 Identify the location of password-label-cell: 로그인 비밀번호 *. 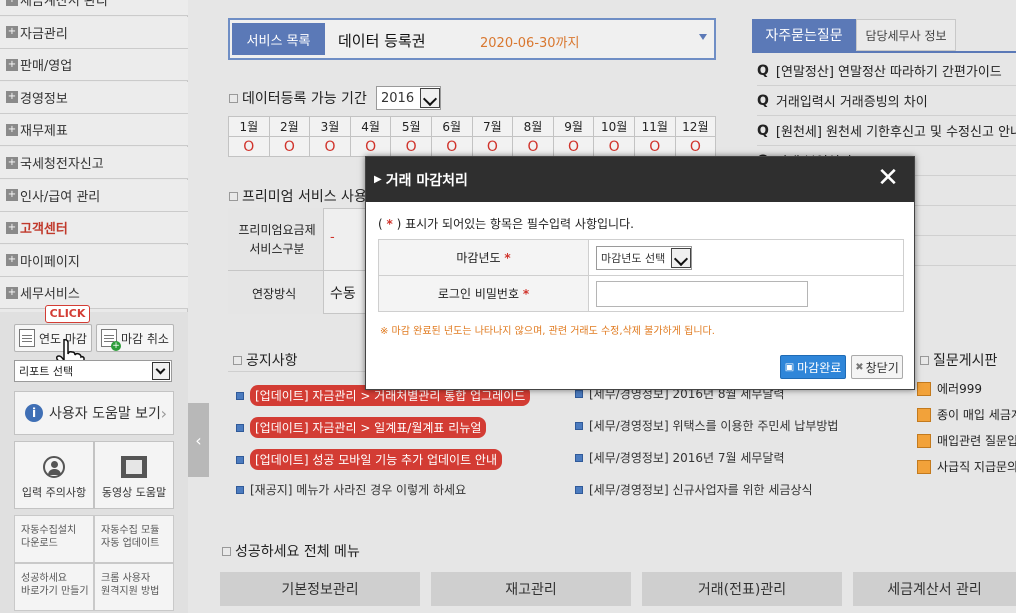
(483, 293).